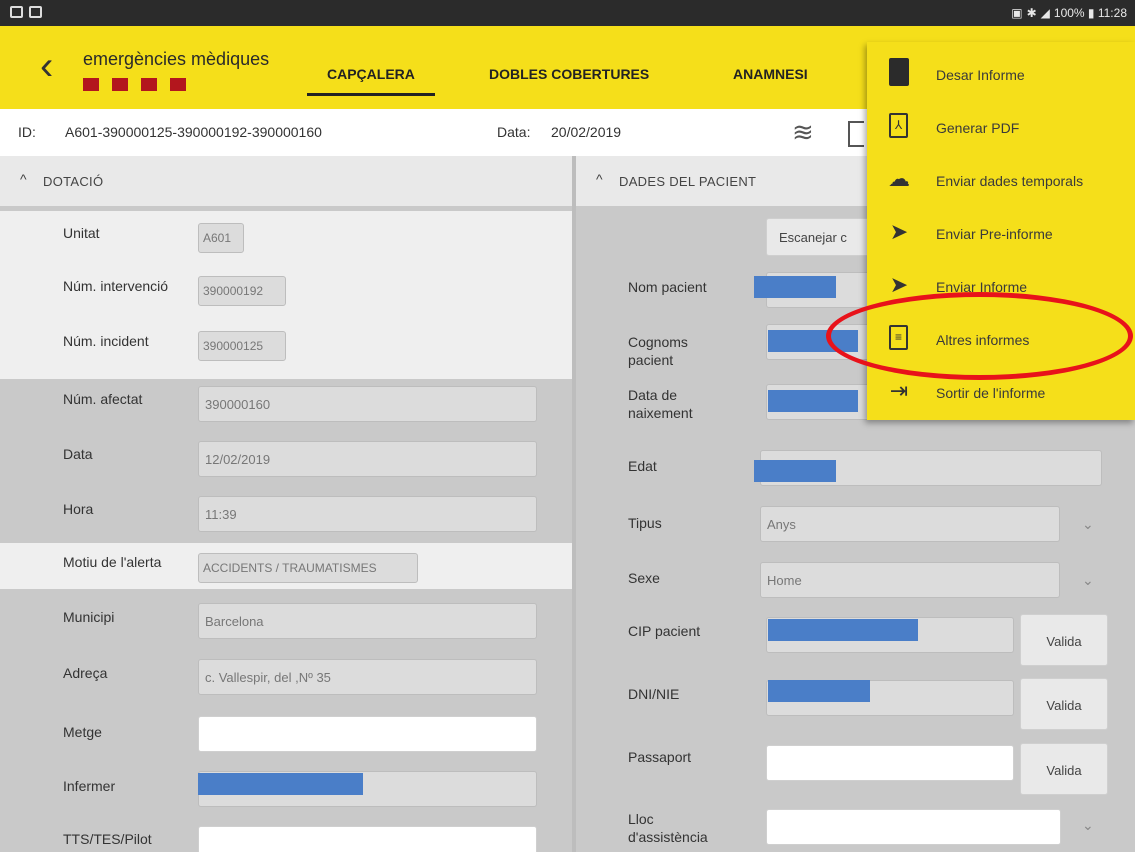  What do you see at coordinates (89, 786) in the screenshot?
I see `infermer-label: Infermer` at bounding box center [89, 786].